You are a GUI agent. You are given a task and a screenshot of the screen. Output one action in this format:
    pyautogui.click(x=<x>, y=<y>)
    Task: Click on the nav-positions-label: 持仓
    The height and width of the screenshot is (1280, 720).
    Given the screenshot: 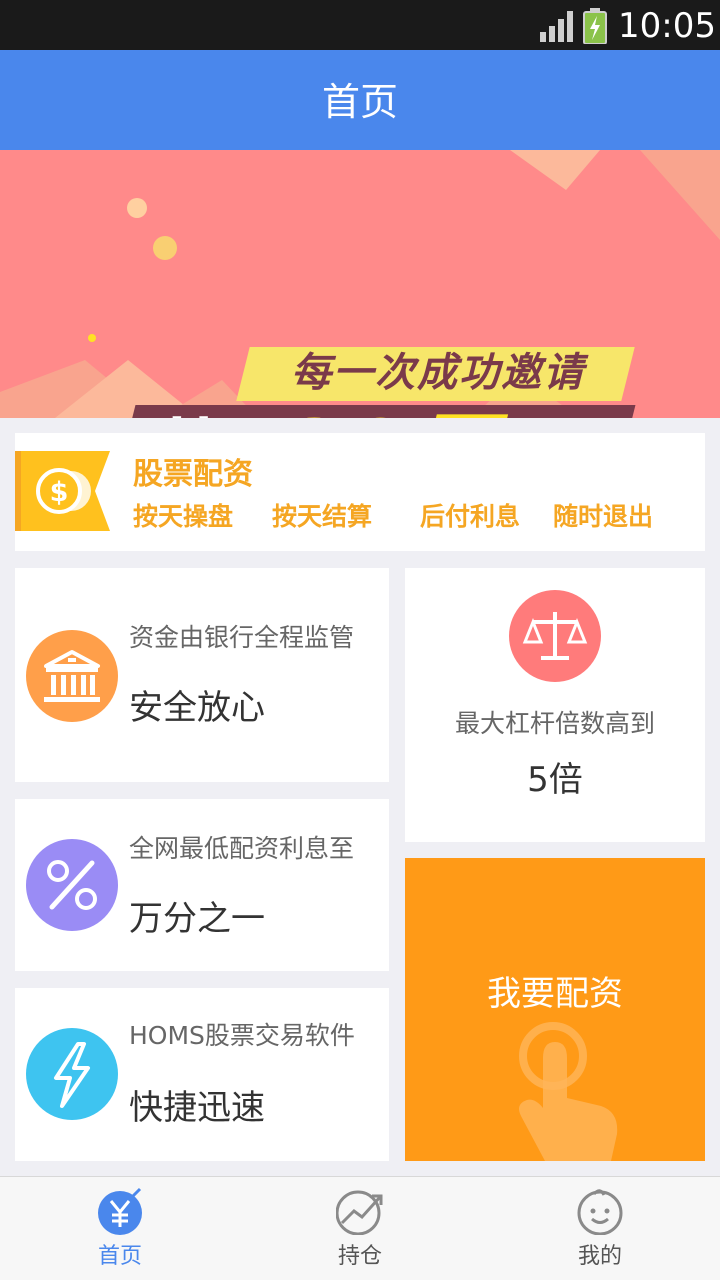 What is the action you would take?
    pyautogui.click(x=359, y=1256)
    